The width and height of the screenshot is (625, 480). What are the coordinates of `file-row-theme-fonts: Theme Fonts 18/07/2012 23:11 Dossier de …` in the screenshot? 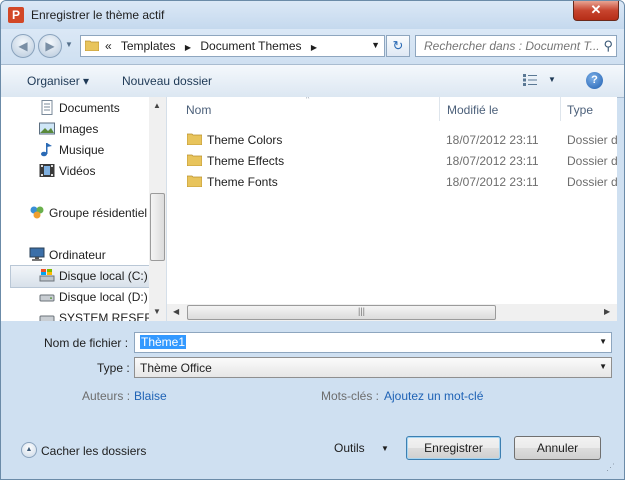 It's located at (392, 181).